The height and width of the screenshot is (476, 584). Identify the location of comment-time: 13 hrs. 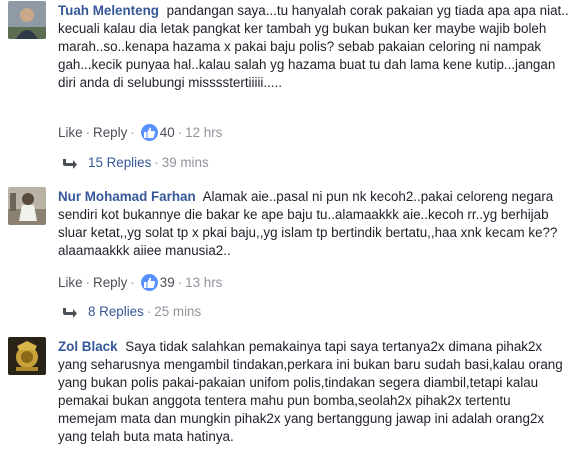
(203, 282).